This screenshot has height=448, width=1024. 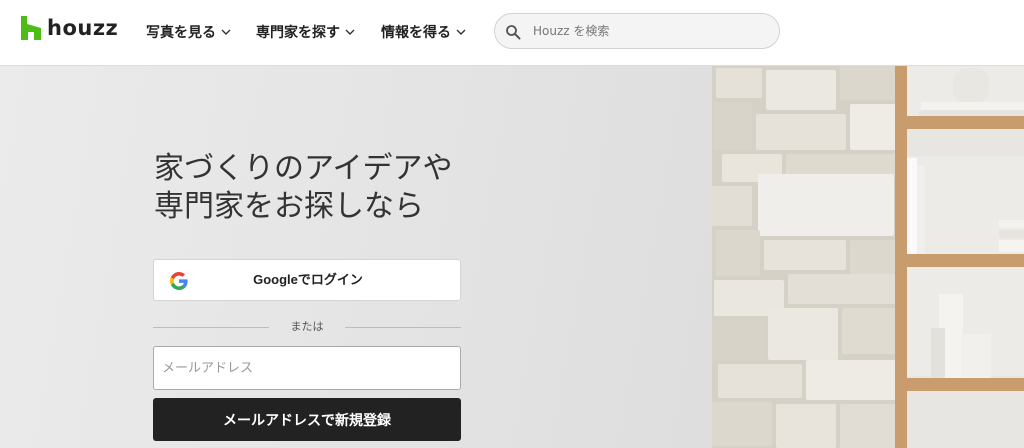 I want to click on hero-headline-line1: 家づくりのアイデアや, so click(x=303, y=168).